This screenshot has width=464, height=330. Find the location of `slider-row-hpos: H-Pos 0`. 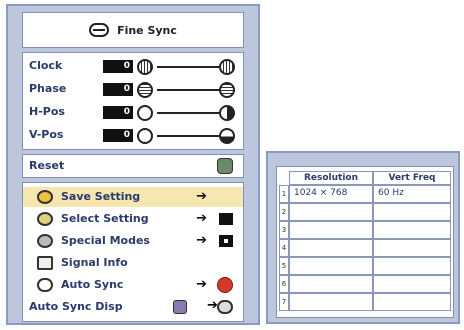

slider-row-hpos: H-Pos 0 is located at coordinates (133, 113).